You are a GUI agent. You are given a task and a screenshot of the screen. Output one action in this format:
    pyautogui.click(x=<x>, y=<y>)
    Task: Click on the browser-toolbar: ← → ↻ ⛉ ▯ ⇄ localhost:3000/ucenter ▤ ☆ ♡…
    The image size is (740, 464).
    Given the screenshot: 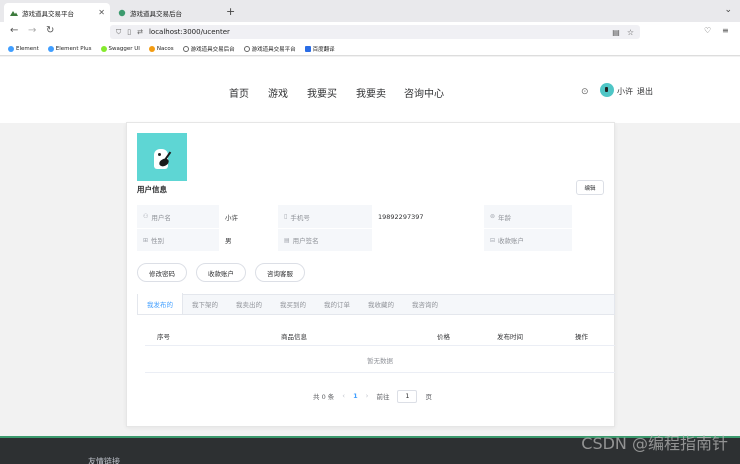 What is the action you would take?
    pyautogui.click(x=370, y=32)
    